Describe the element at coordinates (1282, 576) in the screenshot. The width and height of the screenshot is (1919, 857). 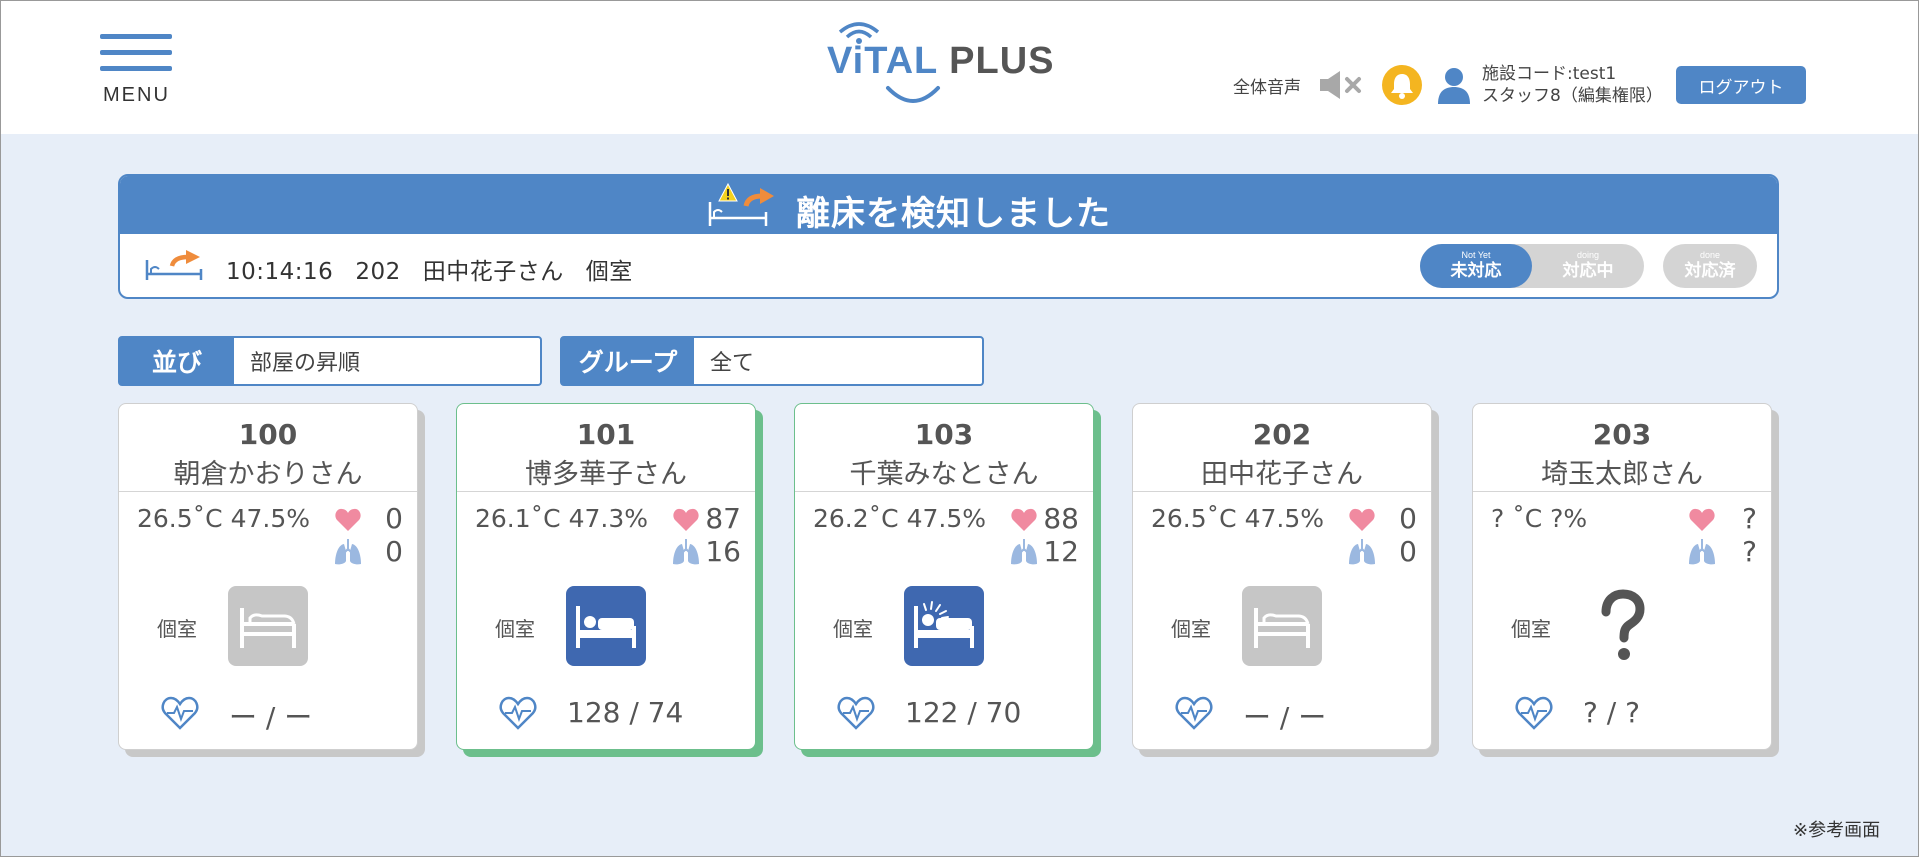
I see `patient-card: 202 田中花子さん 26.5˚C 47.5% 0 0 個室 ー / ー` at that location.